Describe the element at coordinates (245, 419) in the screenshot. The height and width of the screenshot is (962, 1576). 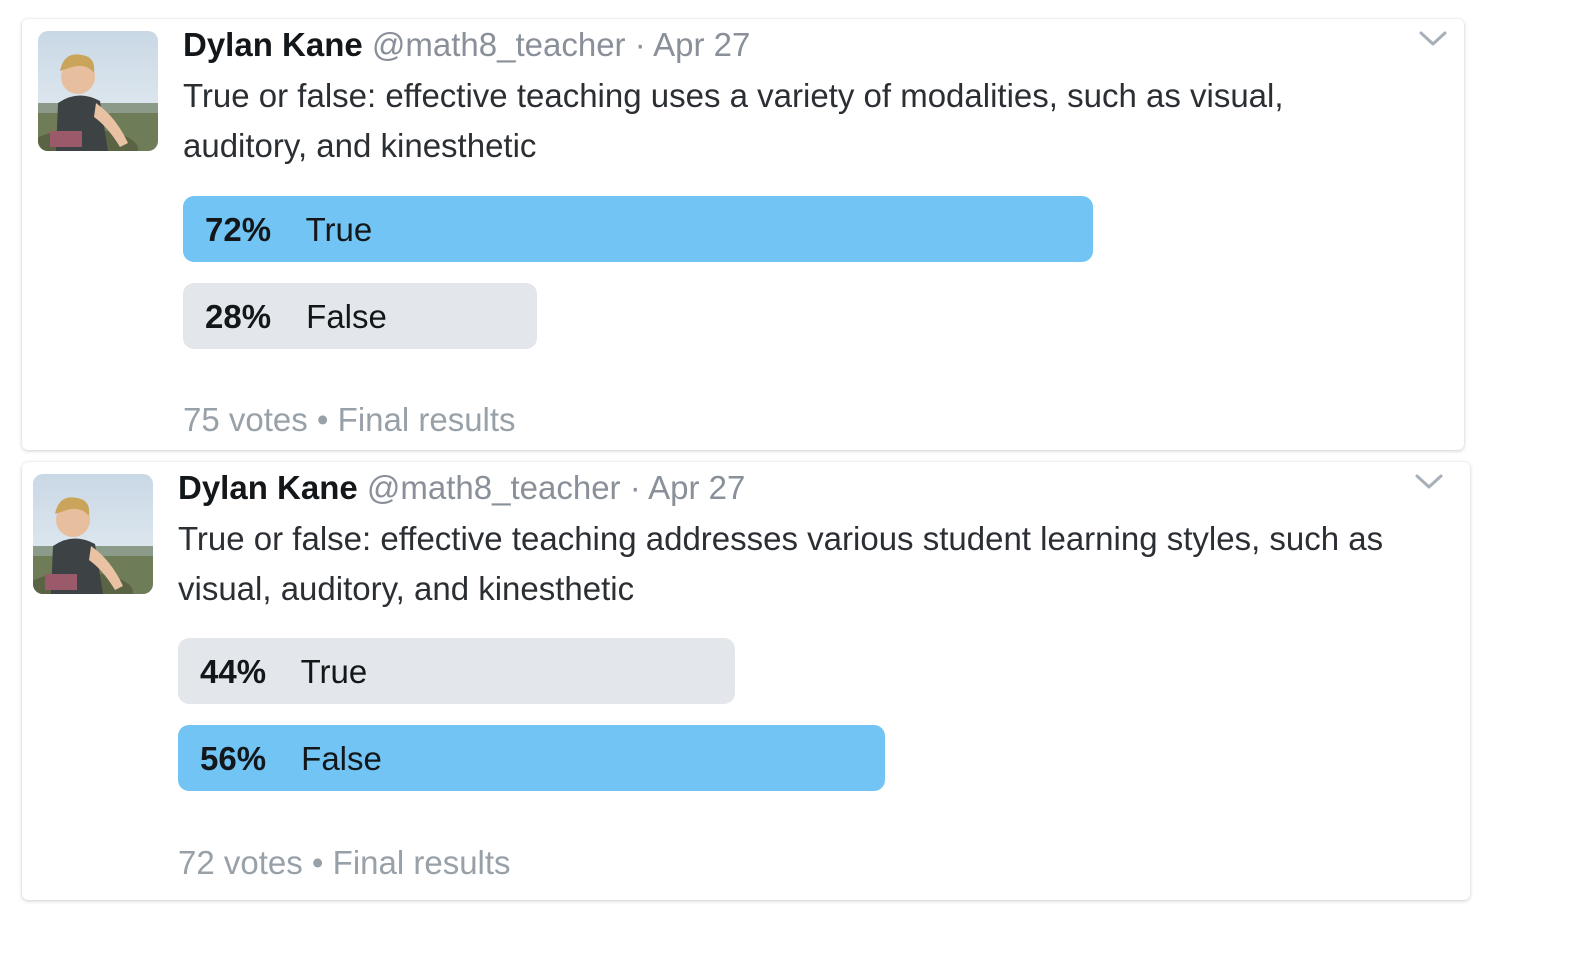
I see `vote-count: 75 votes` at that location.